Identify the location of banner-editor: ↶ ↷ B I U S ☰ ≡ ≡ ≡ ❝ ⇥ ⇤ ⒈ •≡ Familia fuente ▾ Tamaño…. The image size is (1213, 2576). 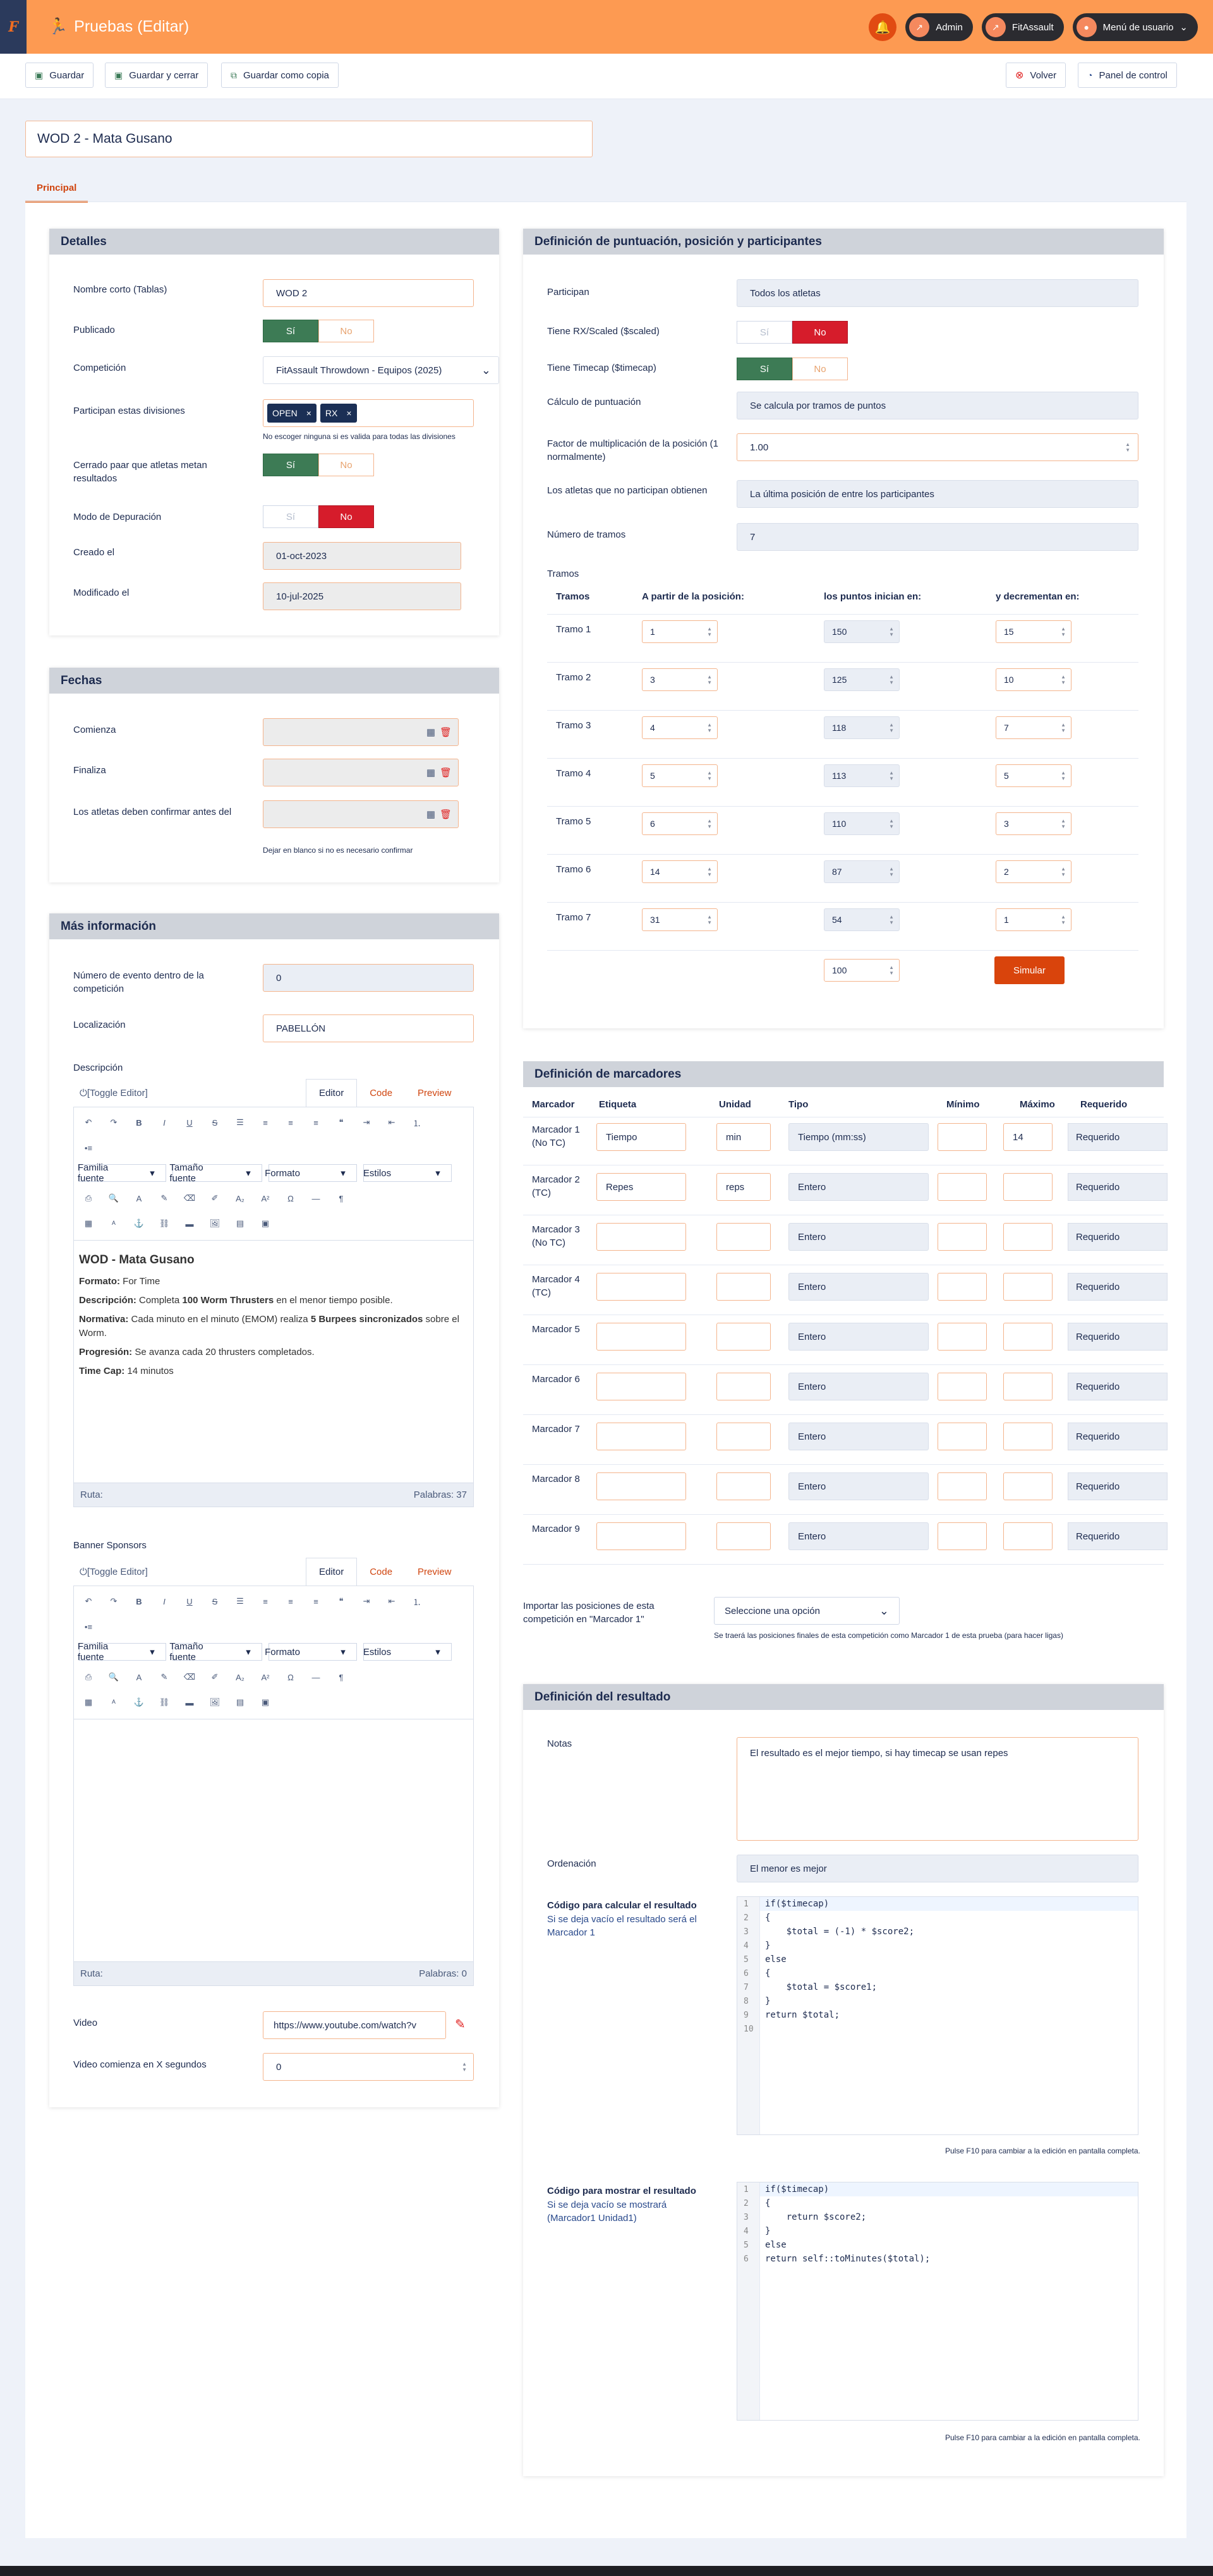
(273, 1786).